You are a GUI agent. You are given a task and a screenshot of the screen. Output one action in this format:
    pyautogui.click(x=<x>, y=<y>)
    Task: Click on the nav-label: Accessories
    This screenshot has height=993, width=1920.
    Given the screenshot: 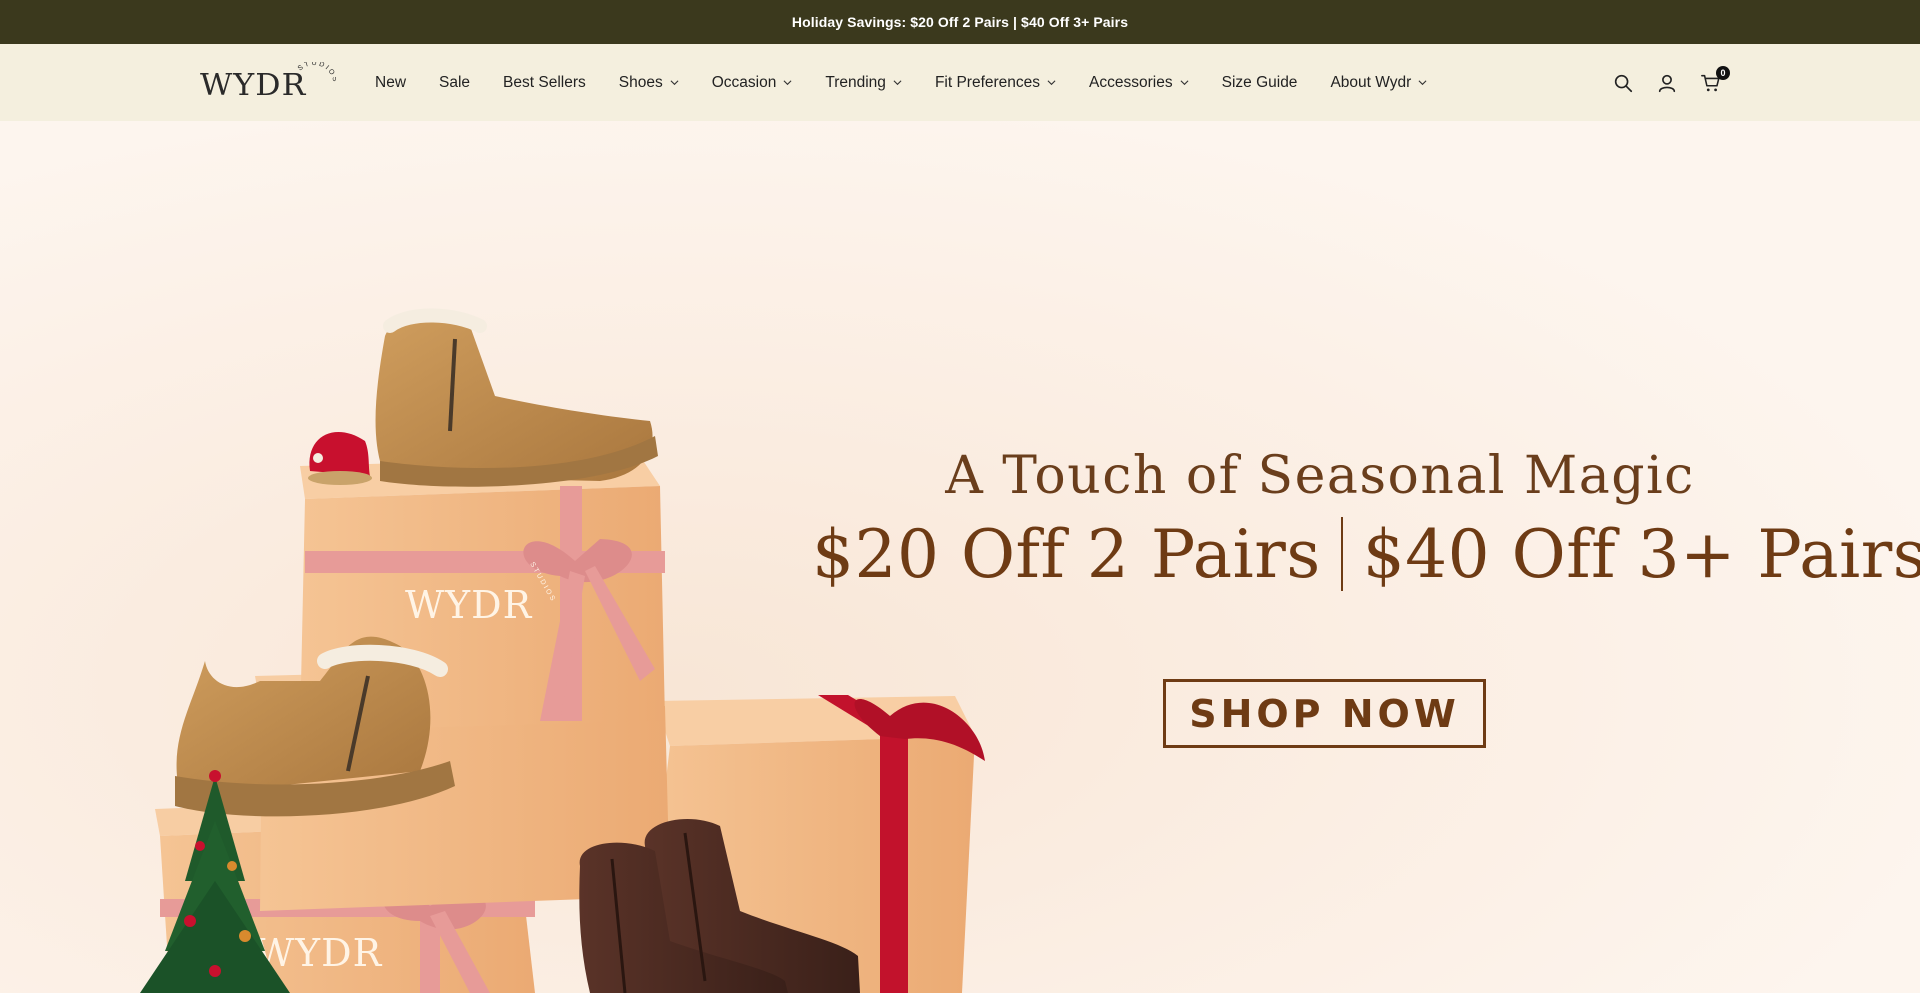 What is the action you would take?
    pyautogui.click(x=1131, y=82)
    